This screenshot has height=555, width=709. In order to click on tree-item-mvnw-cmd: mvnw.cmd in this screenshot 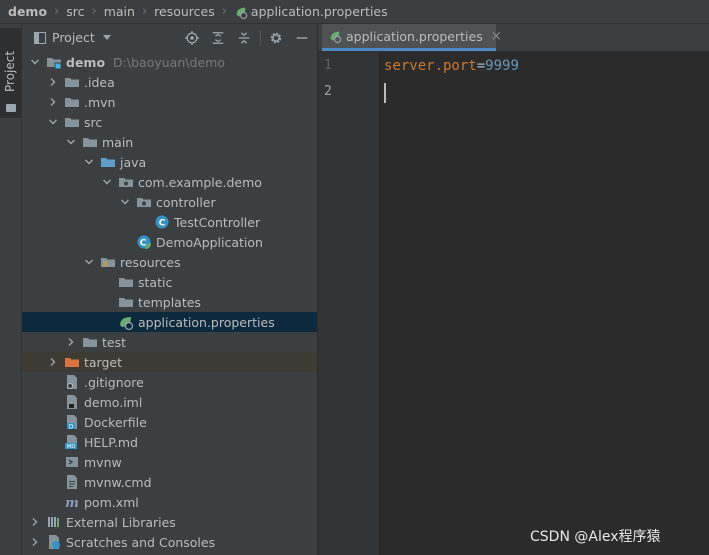, I will do `click(169, 482)`.